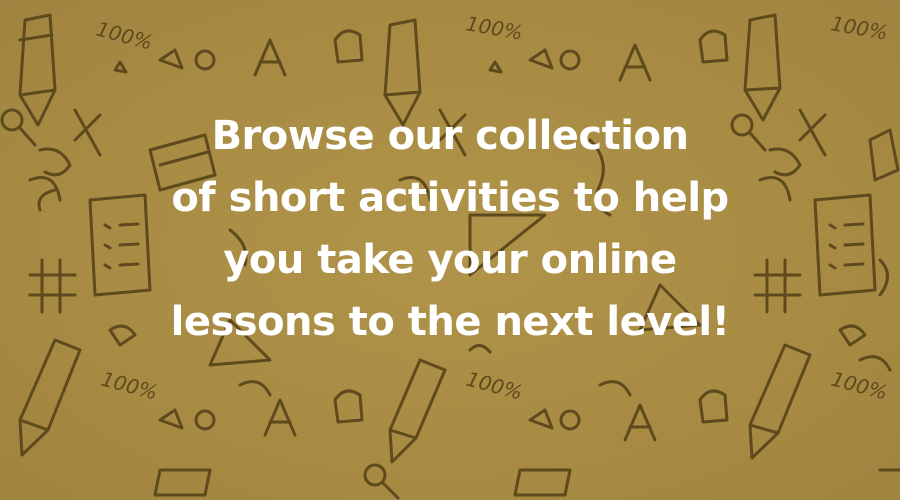 The width and height of the screenshot is (900, 500). Describe the element at coordinates (52, 286) in the screenshot. I see `tic-tac-toe-icon` at that location.